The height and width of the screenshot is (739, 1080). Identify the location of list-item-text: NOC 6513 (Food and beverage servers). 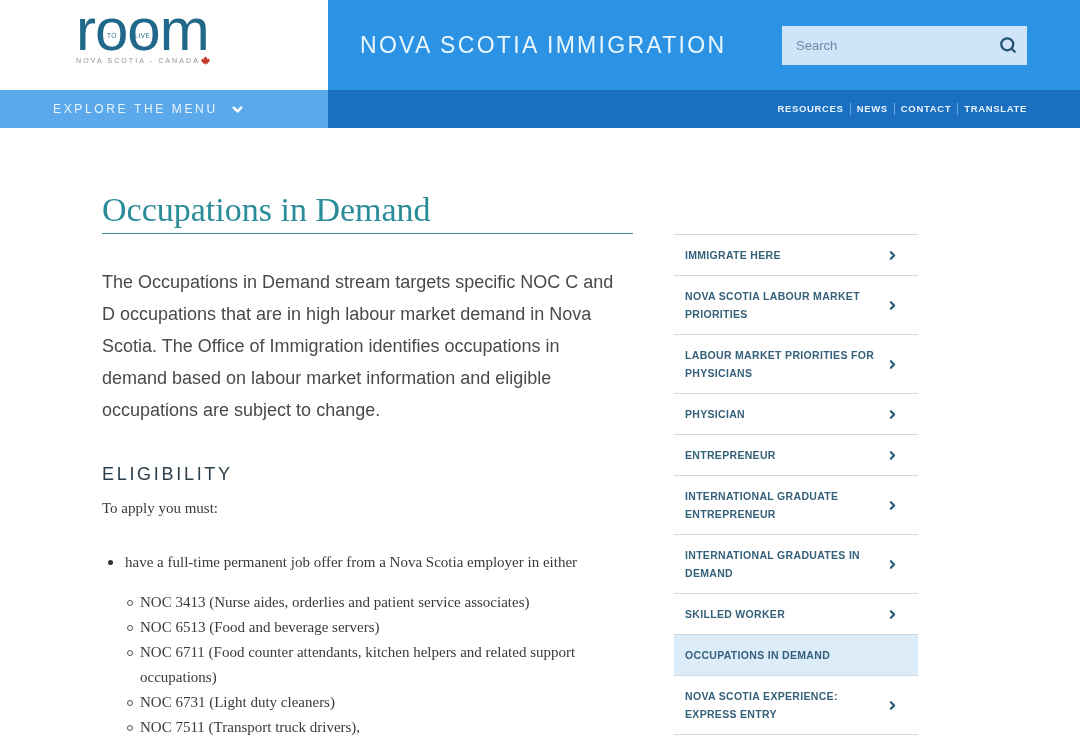
(260, 627).